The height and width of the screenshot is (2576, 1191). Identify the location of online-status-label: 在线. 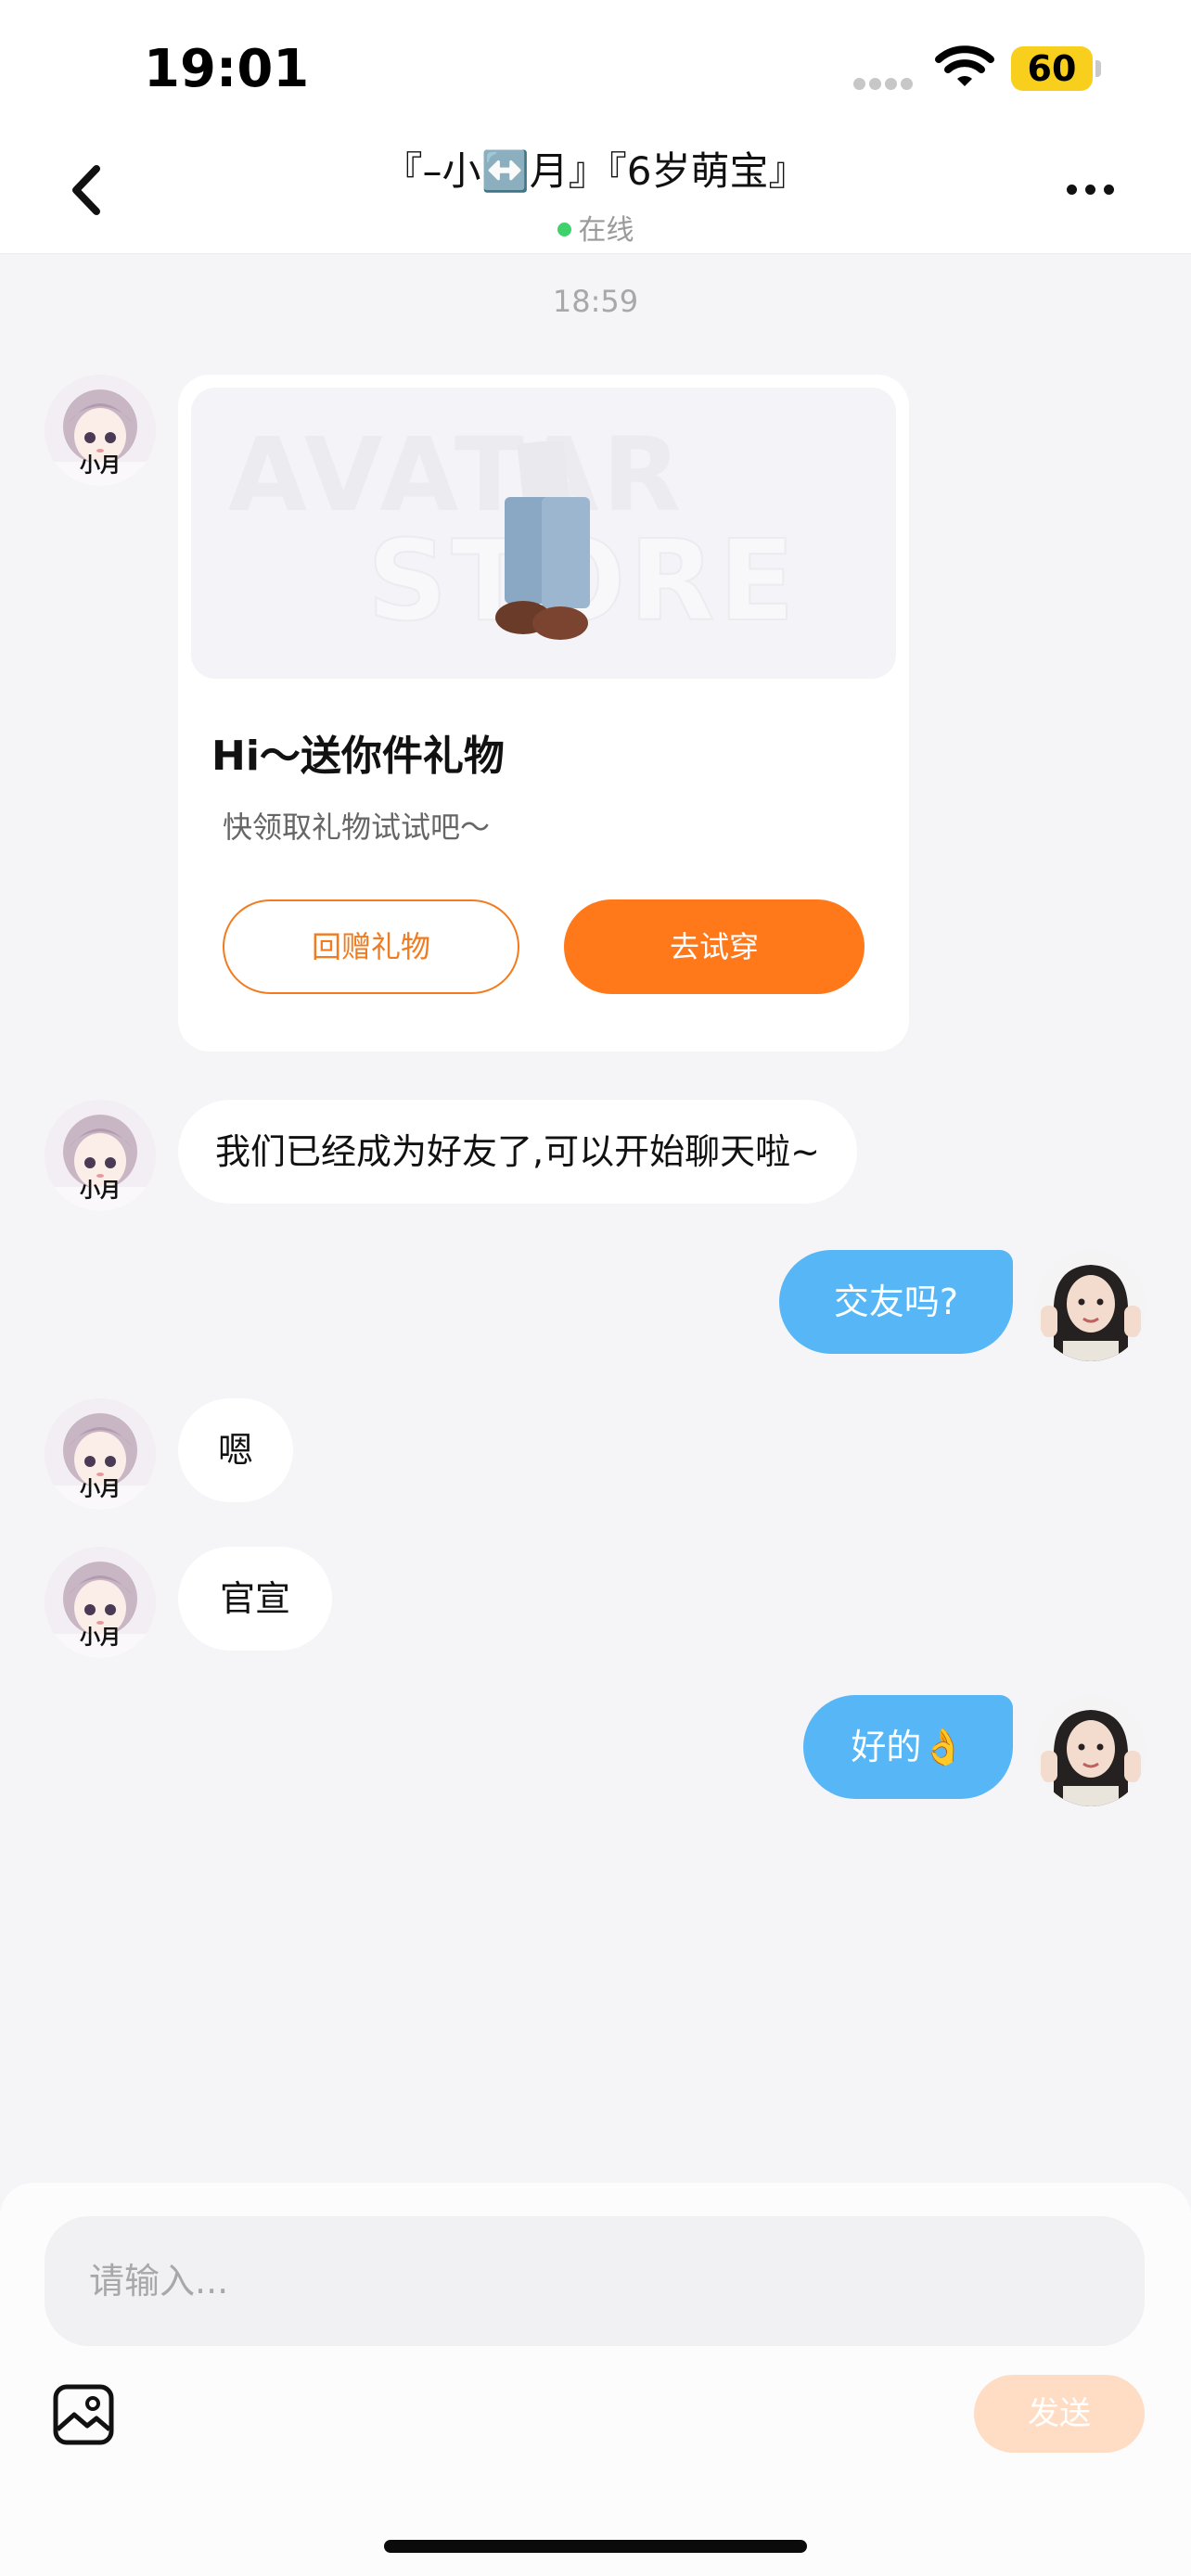
(606, 231).